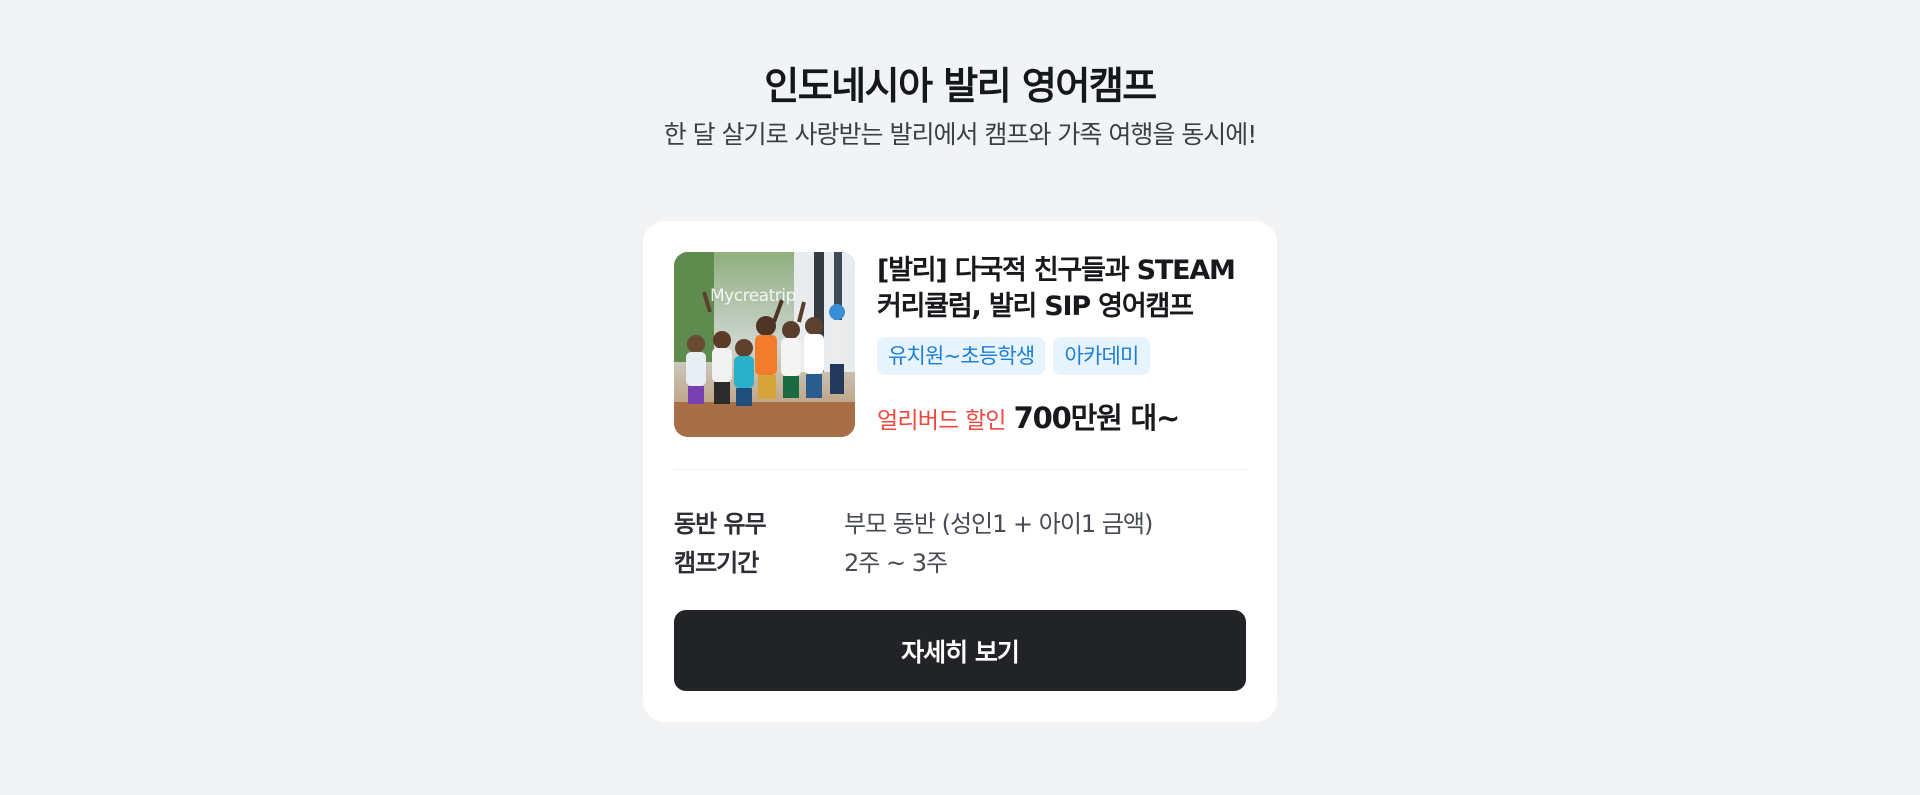  Describe the element at coordinates (941, 421) in the screenshot. I see `discount-label: 얼리버드 할인` at that location.